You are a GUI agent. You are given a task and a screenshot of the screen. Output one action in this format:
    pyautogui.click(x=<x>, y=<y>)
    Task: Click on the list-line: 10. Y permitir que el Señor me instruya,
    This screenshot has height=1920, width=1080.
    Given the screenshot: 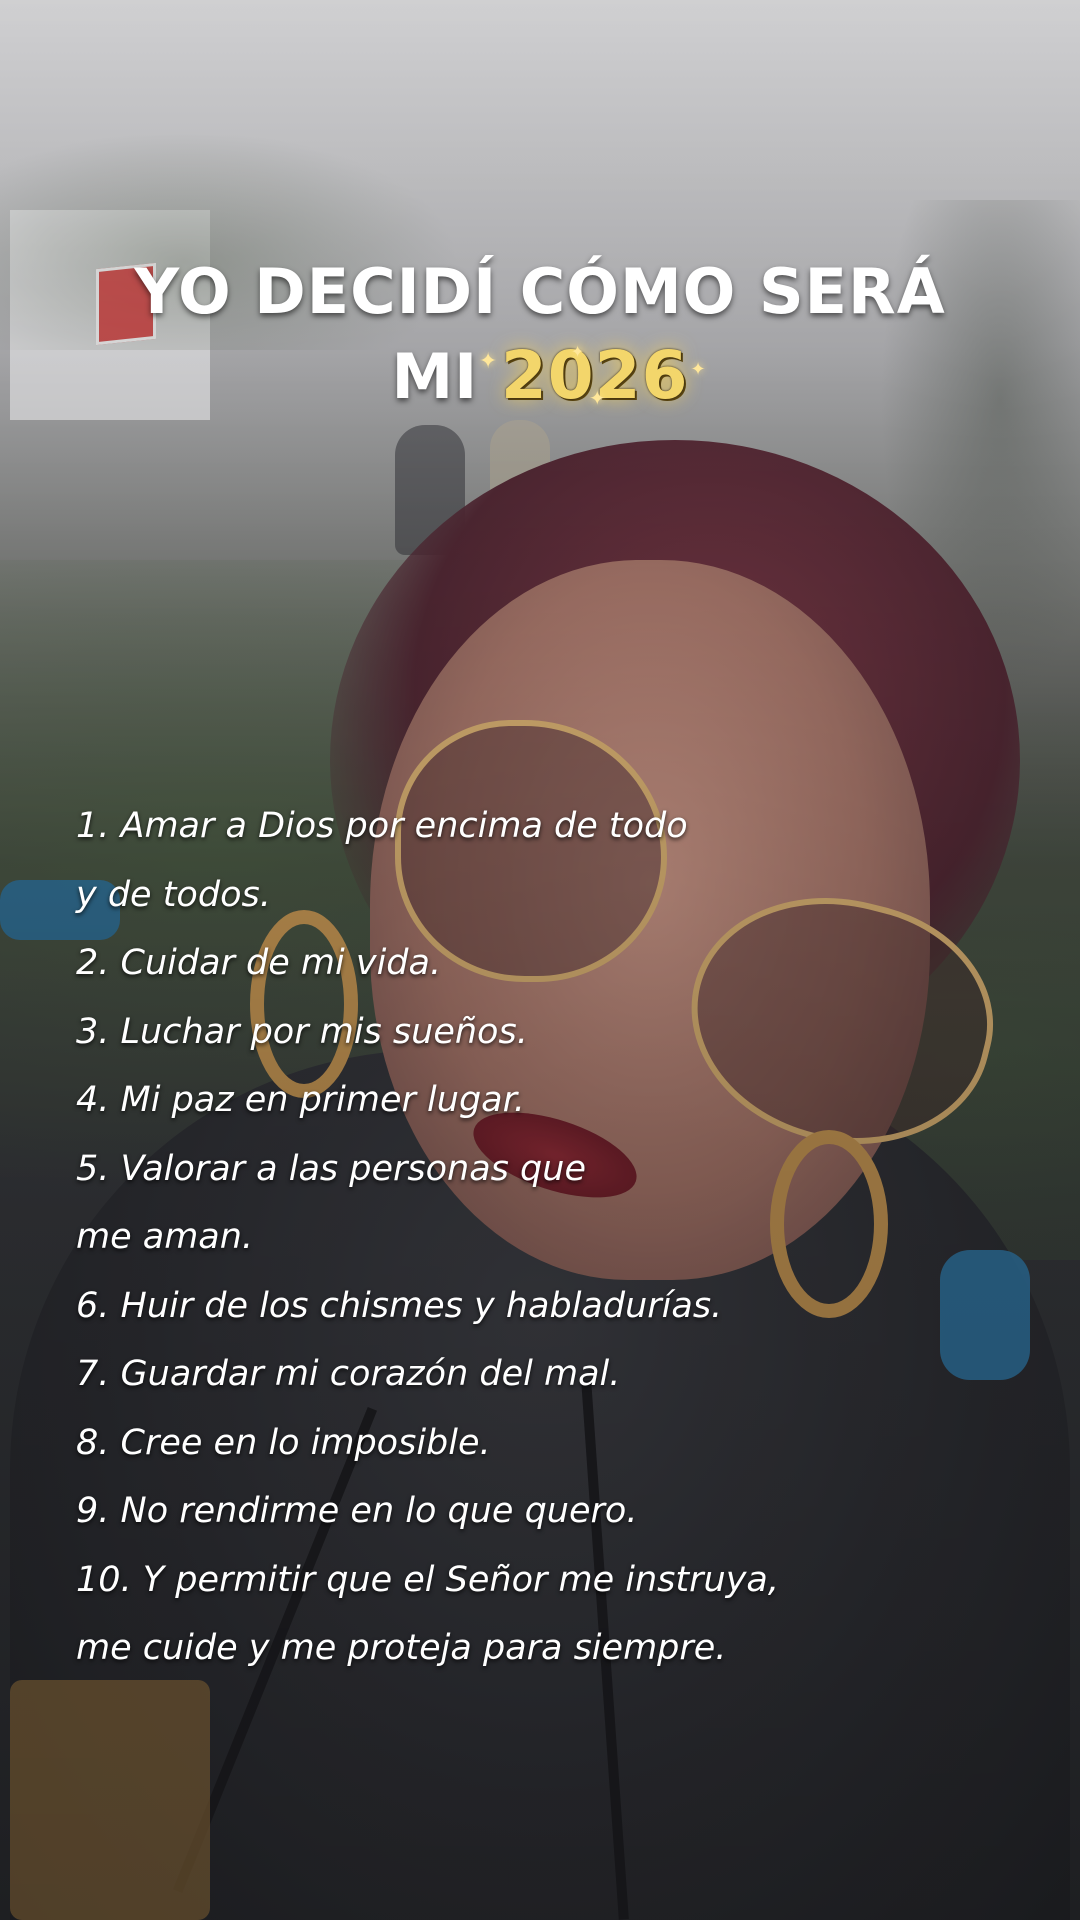 What is the action you would take?
    pyautogui.click(x=427, y=1579)
    